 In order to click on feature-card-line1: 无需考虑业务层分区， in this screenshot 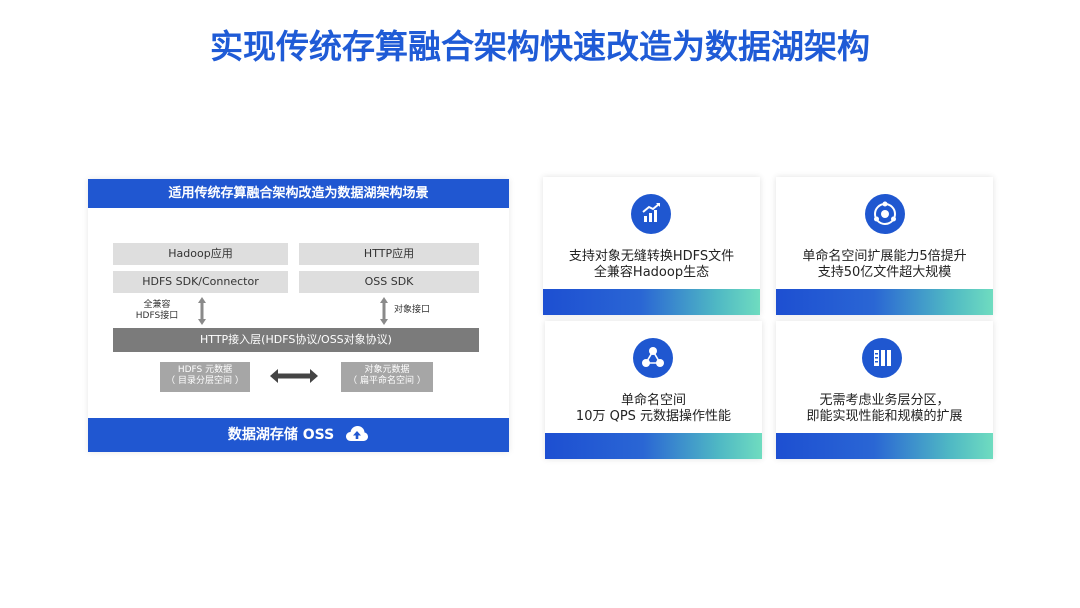, I will do `click(884, 400)`.